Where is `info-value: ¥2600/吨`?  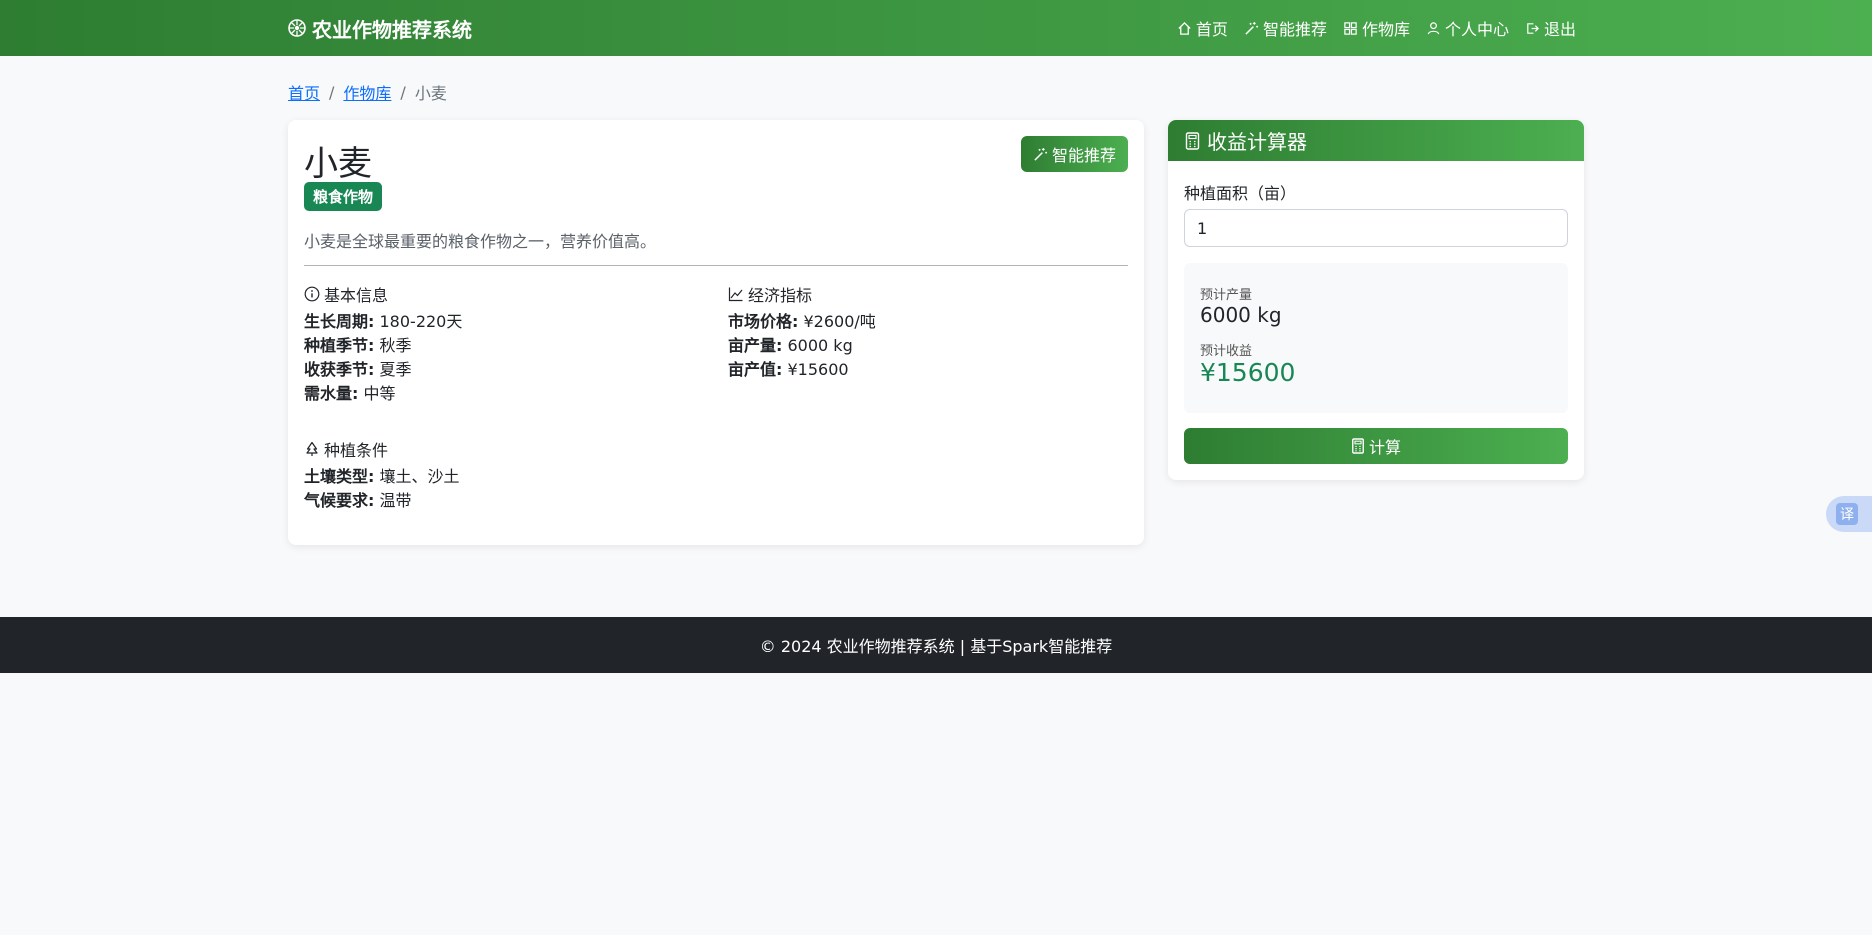
info-value: ¥2600/吨 is located at coordinates (839, 321).